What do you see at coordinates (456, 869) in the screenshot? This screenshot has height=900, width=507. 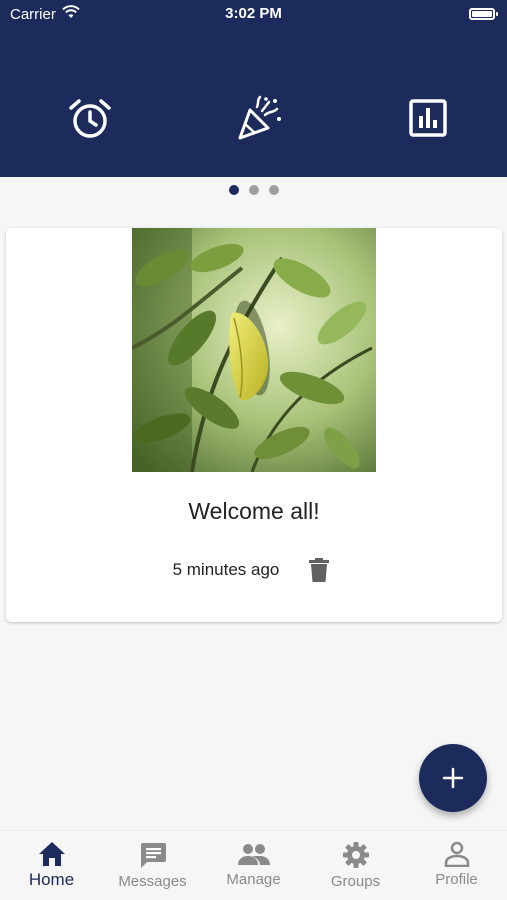 I see `nav-profile: Profile` at bounding box center [456, 869].